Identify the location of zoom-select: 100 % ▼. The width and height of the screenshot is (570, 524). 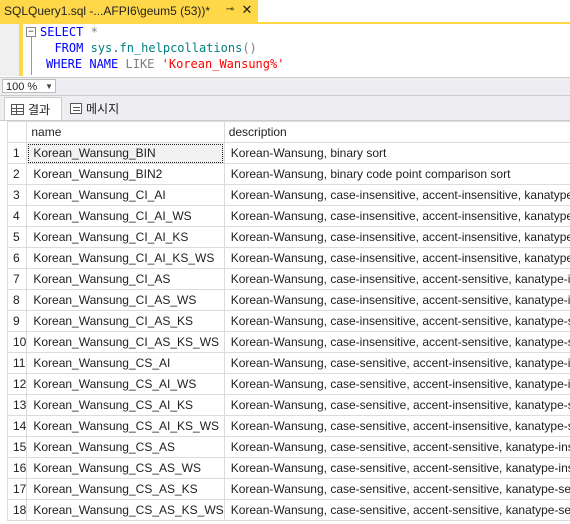
(29, 86).